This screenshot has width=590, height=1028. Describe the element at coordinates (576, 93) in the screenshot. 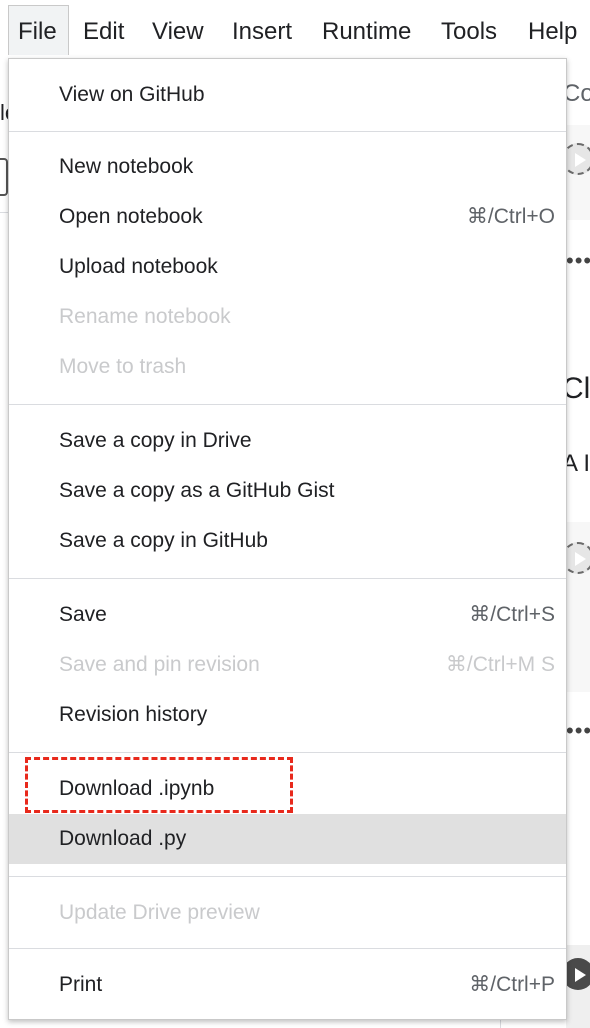

I see `content-fragment-top: Co` at that location.